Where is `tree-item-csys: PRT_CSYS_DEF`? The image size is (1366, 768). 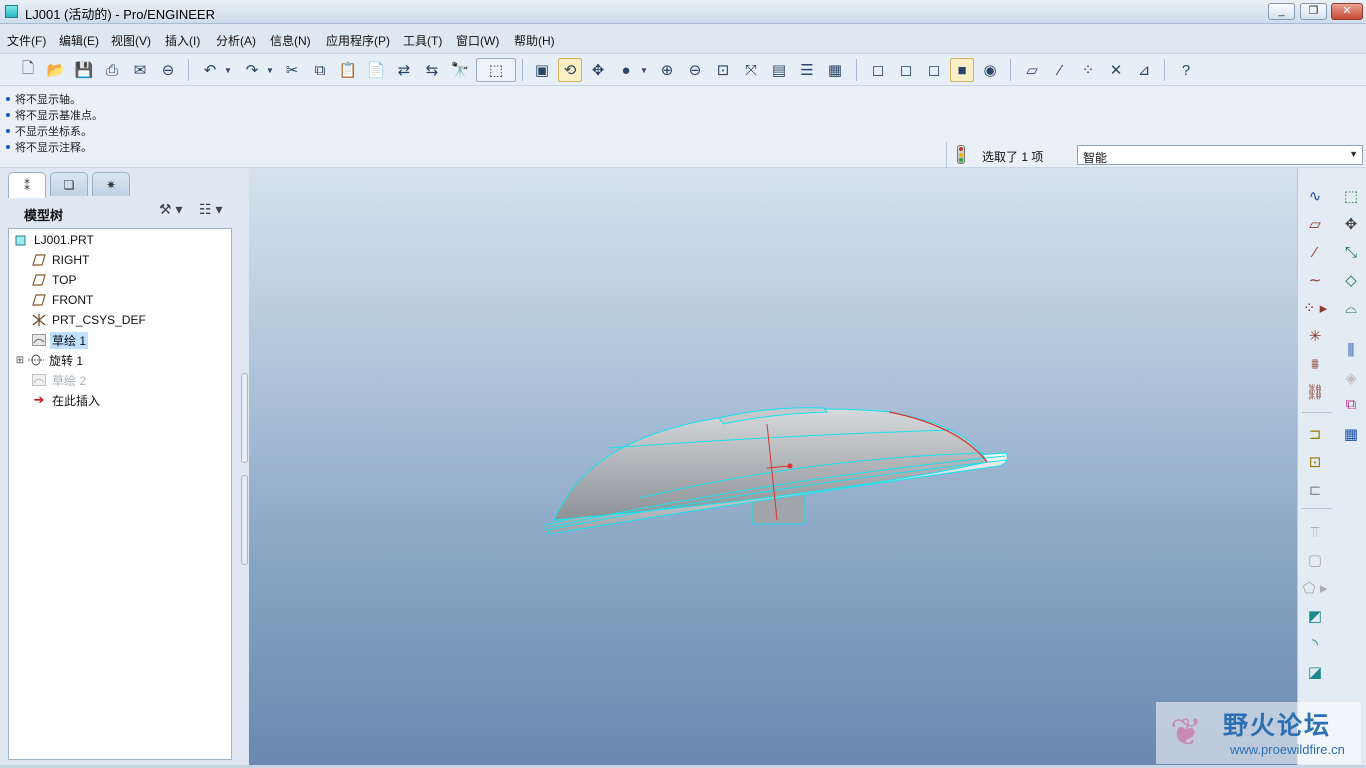
tree-item-csys: PRT_CSYS_DEF is located at coordinates (89, 320).